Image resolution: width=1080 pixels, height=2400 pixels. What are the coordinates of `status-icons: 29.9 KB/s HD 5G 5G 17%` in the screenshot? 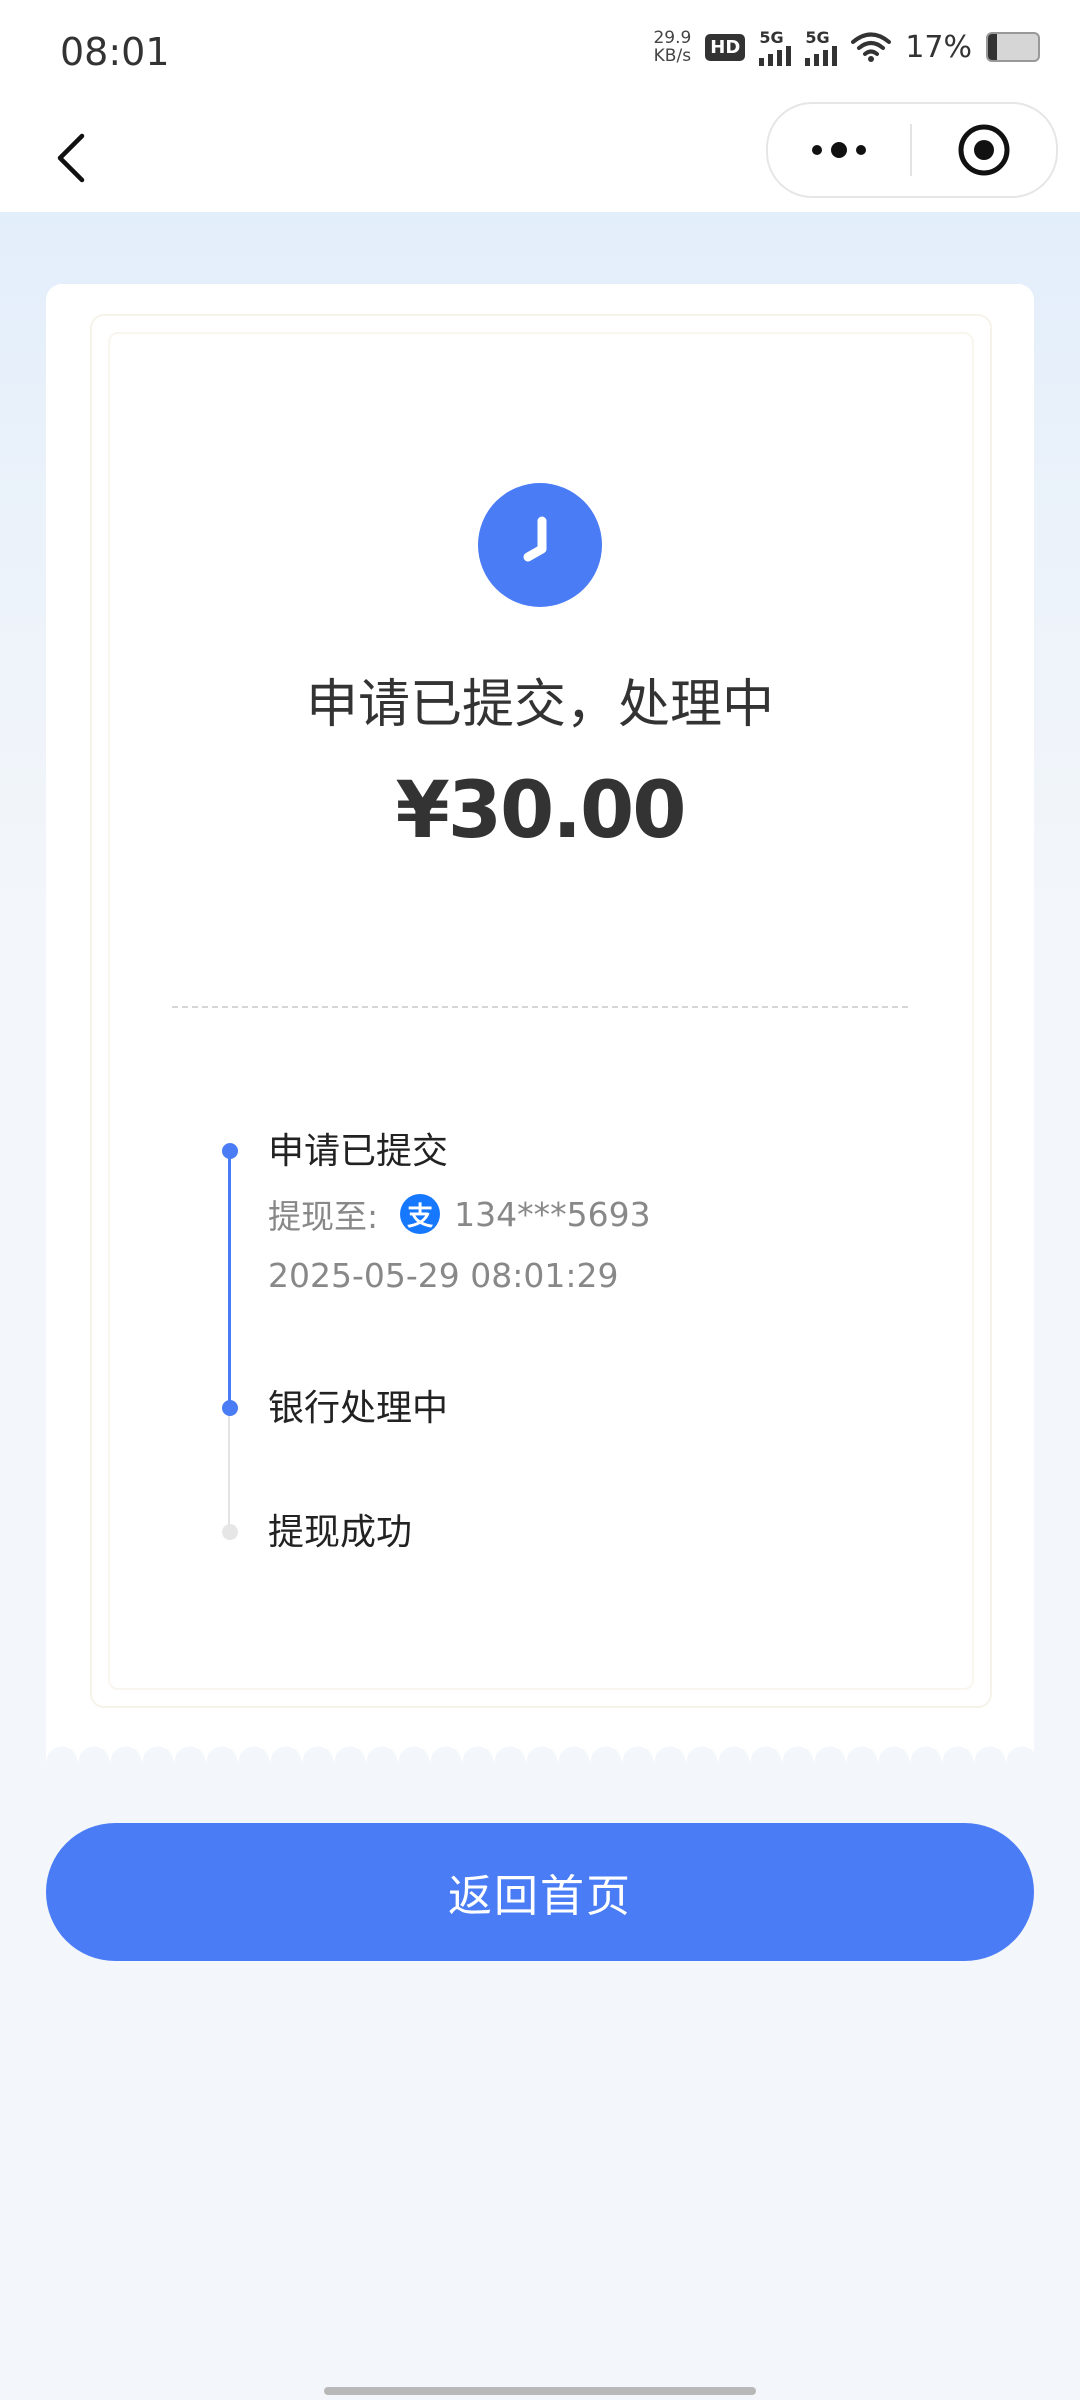 It's located at (846, 47).